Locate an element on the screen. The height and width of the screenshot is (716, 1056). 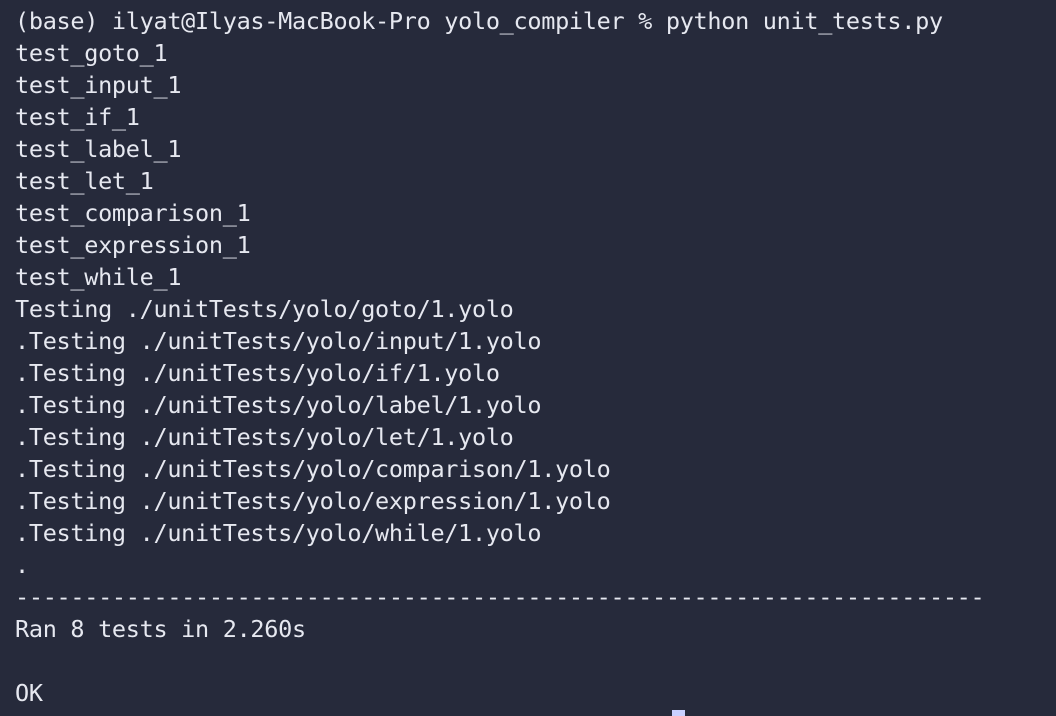
output-line: test_expression_1 is located at coordinates (133, 245).